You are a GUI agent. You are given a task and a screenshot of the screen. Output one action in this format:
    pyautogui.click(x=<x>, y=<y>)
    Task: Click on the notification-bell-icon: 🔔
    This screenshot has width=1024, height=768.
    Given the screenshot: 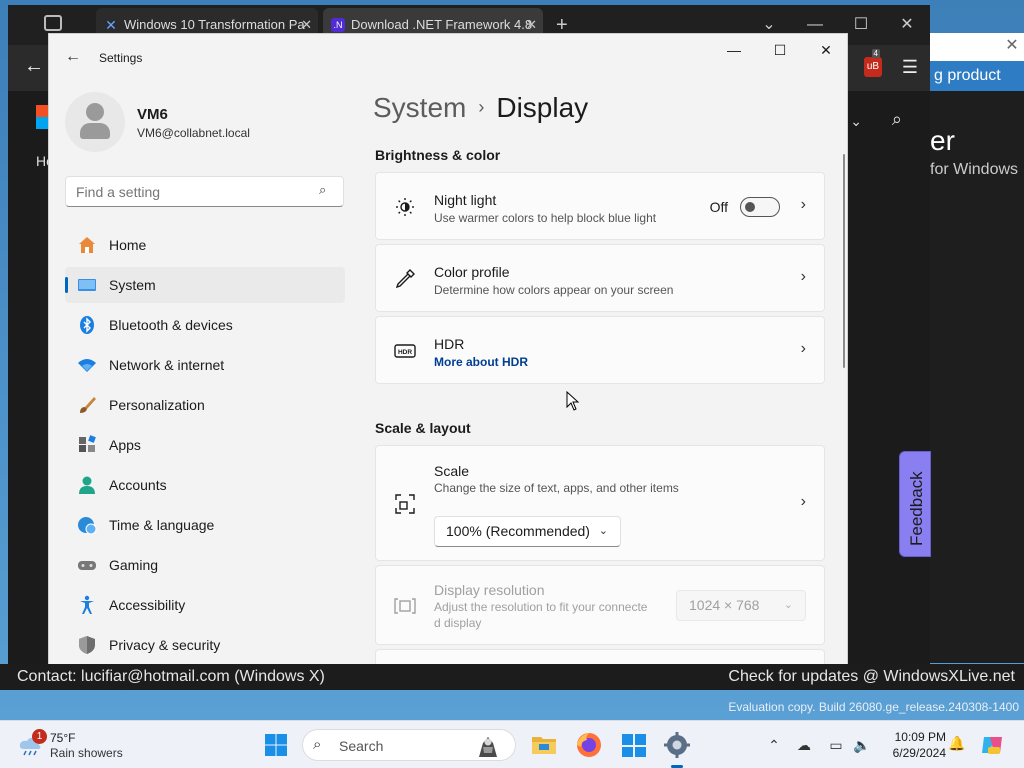 What is the action you would take?
    pyautogui.click(x=956, y=743)
    